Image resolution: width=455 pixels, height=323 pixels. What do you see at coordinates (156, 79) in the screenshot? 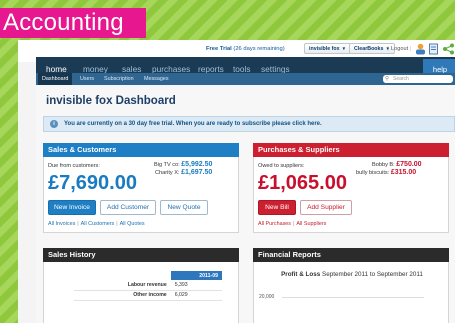
I see `subnav-messages: Messages` at bounding box center [156, 79].